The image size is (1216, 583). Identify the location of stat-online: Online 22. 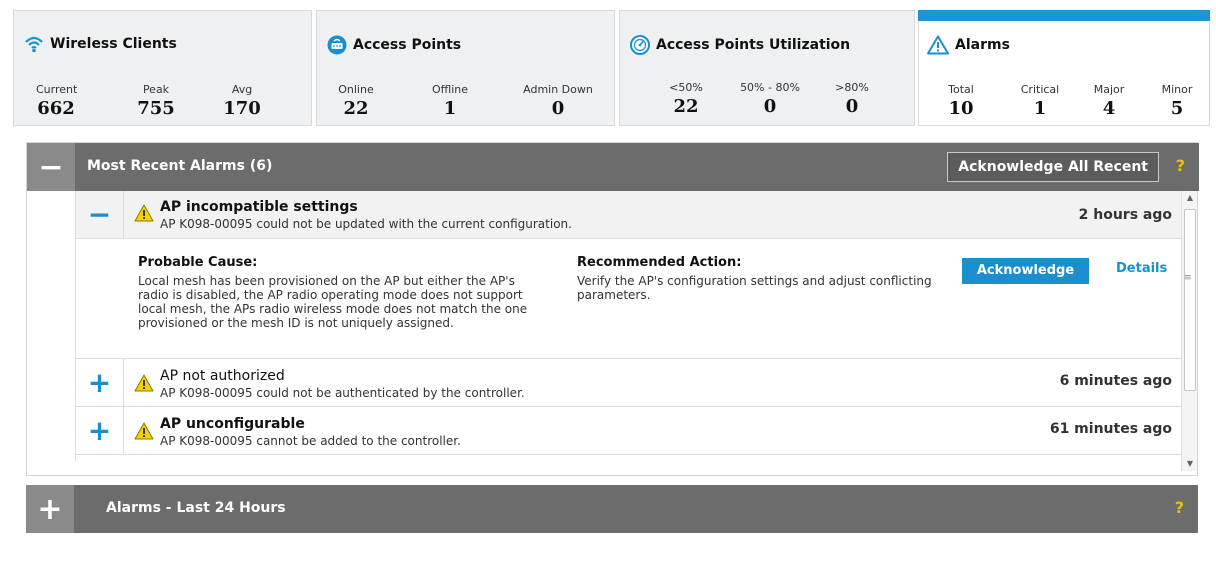
(356, 101).